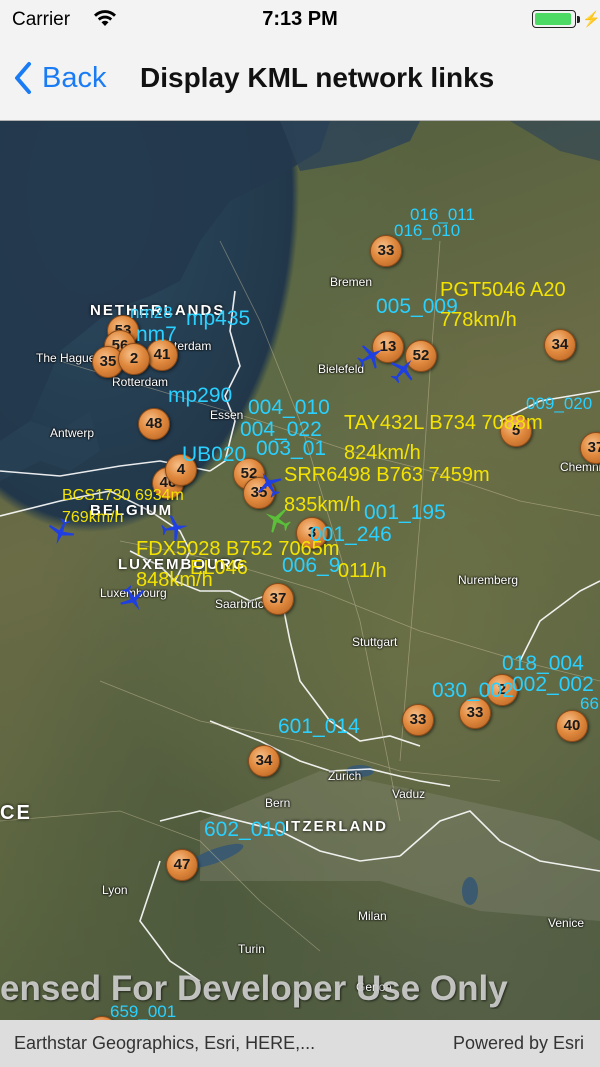 Image resolution: width=600 pixels, height=1067 pixels. I want to click on city-label: Stuttgart, so click(375, 642).